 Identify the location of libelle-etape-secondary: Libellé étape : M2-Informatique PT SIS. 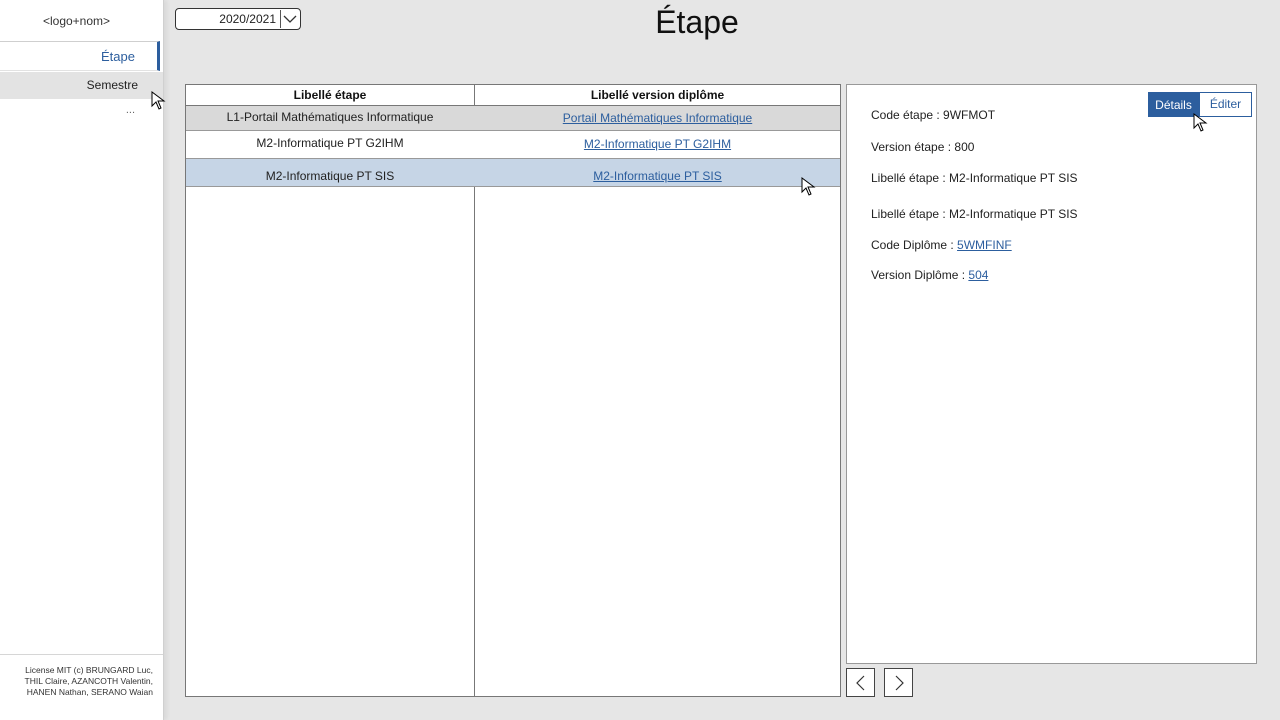
(974, 214).